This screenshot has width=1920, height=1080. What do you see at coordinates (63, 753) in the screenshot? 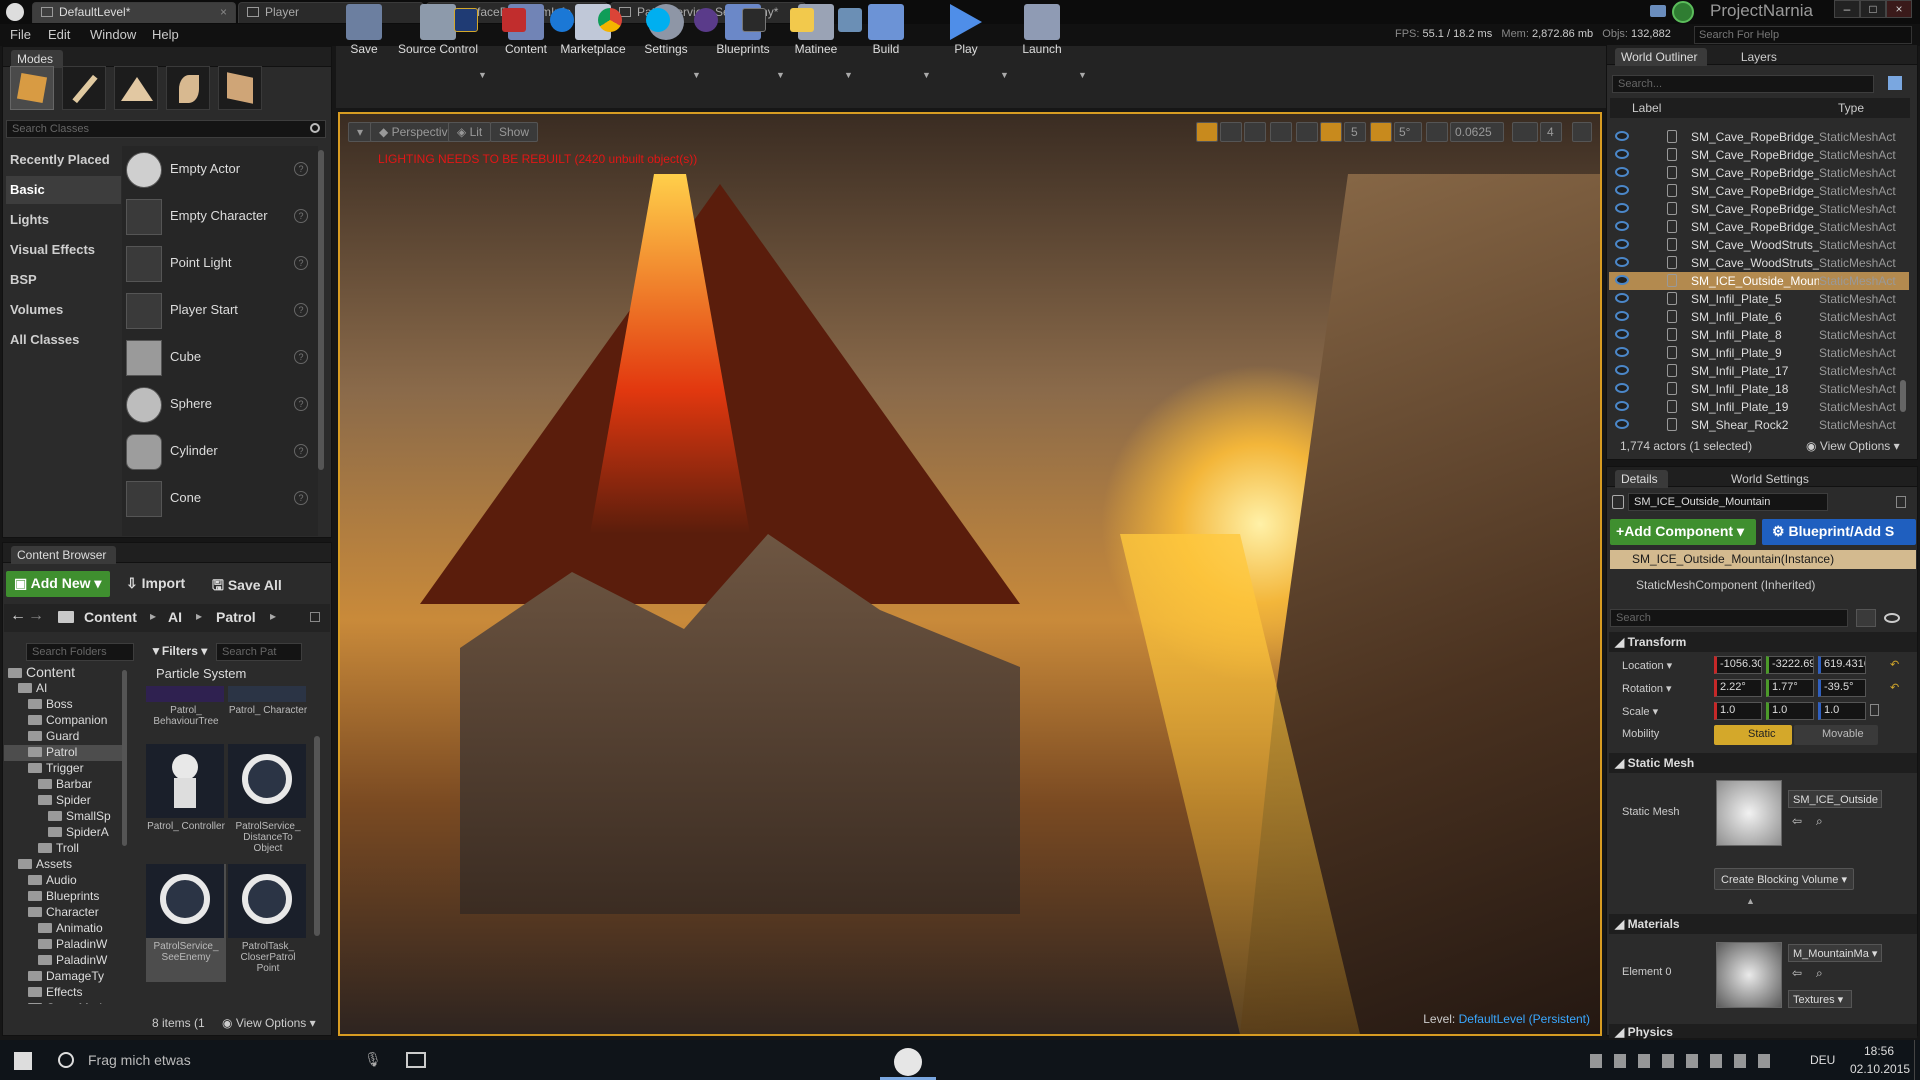
I see `folder-tree-item: Patrol` at bounding box center [63, 753].